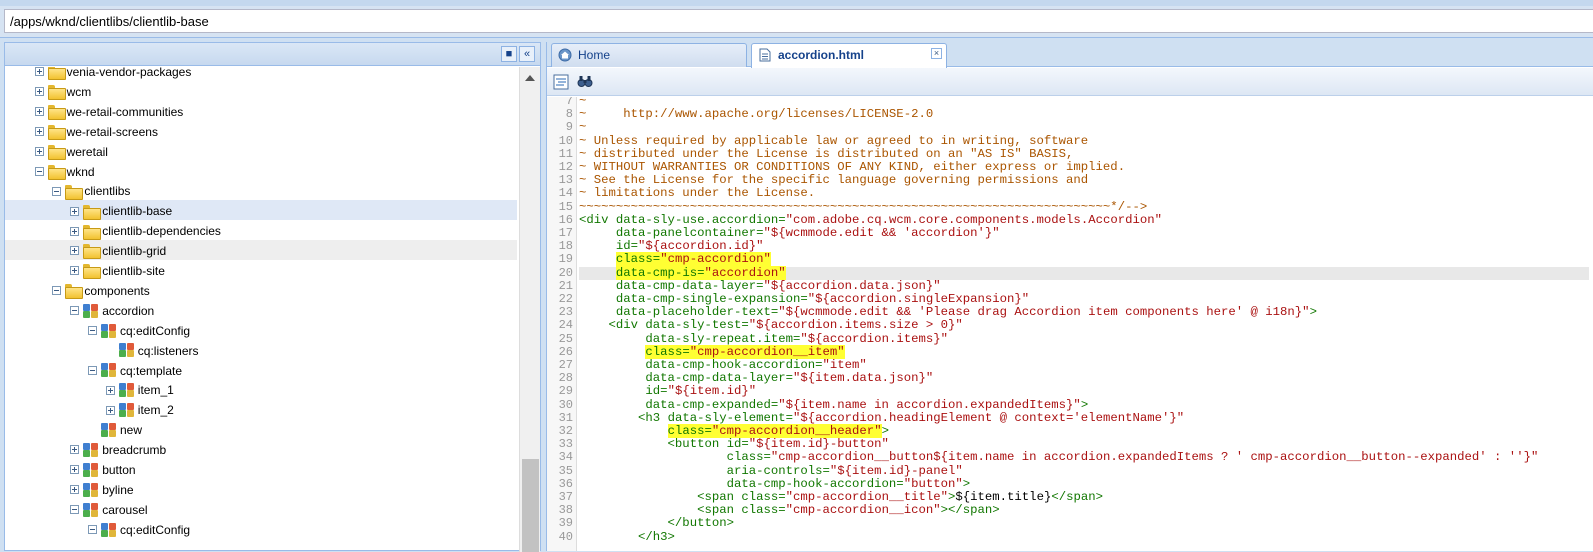 This screenshot has height=552, width=1593. What do you see at coordinates (565, 259) in the screenshot?
I see `line-number: 19` at bounding box center [565, 259].